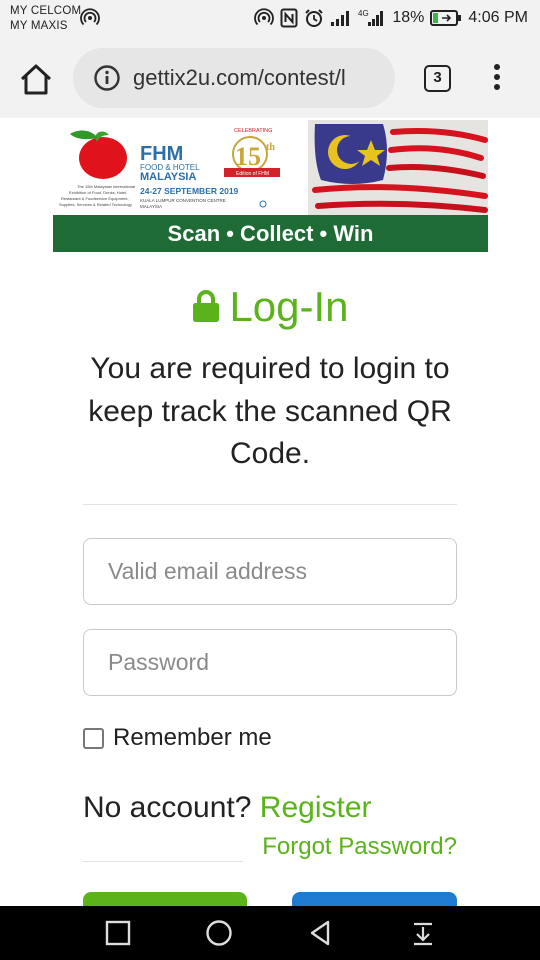 Image resolution: width=540 pixels, height=960 pixels. What do you see at coordinates (391, 18) in the screenshot?
I see `status-icons: 4G 18% 4:06 PM` at bounding box center [391, 18].